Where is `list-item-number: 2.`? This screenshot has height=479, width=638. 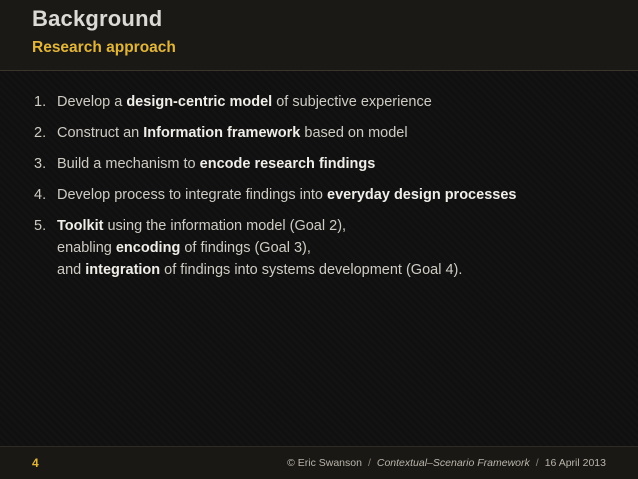
list-item-number: 2. is located at coordinates (40, 133).